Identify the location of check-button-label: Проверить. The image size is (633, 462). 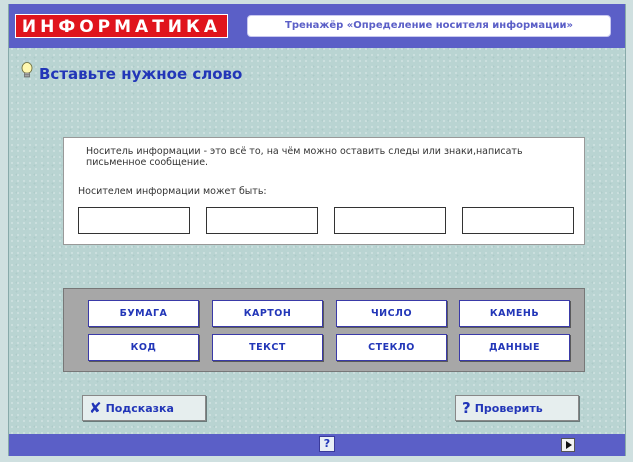
(508, 408).